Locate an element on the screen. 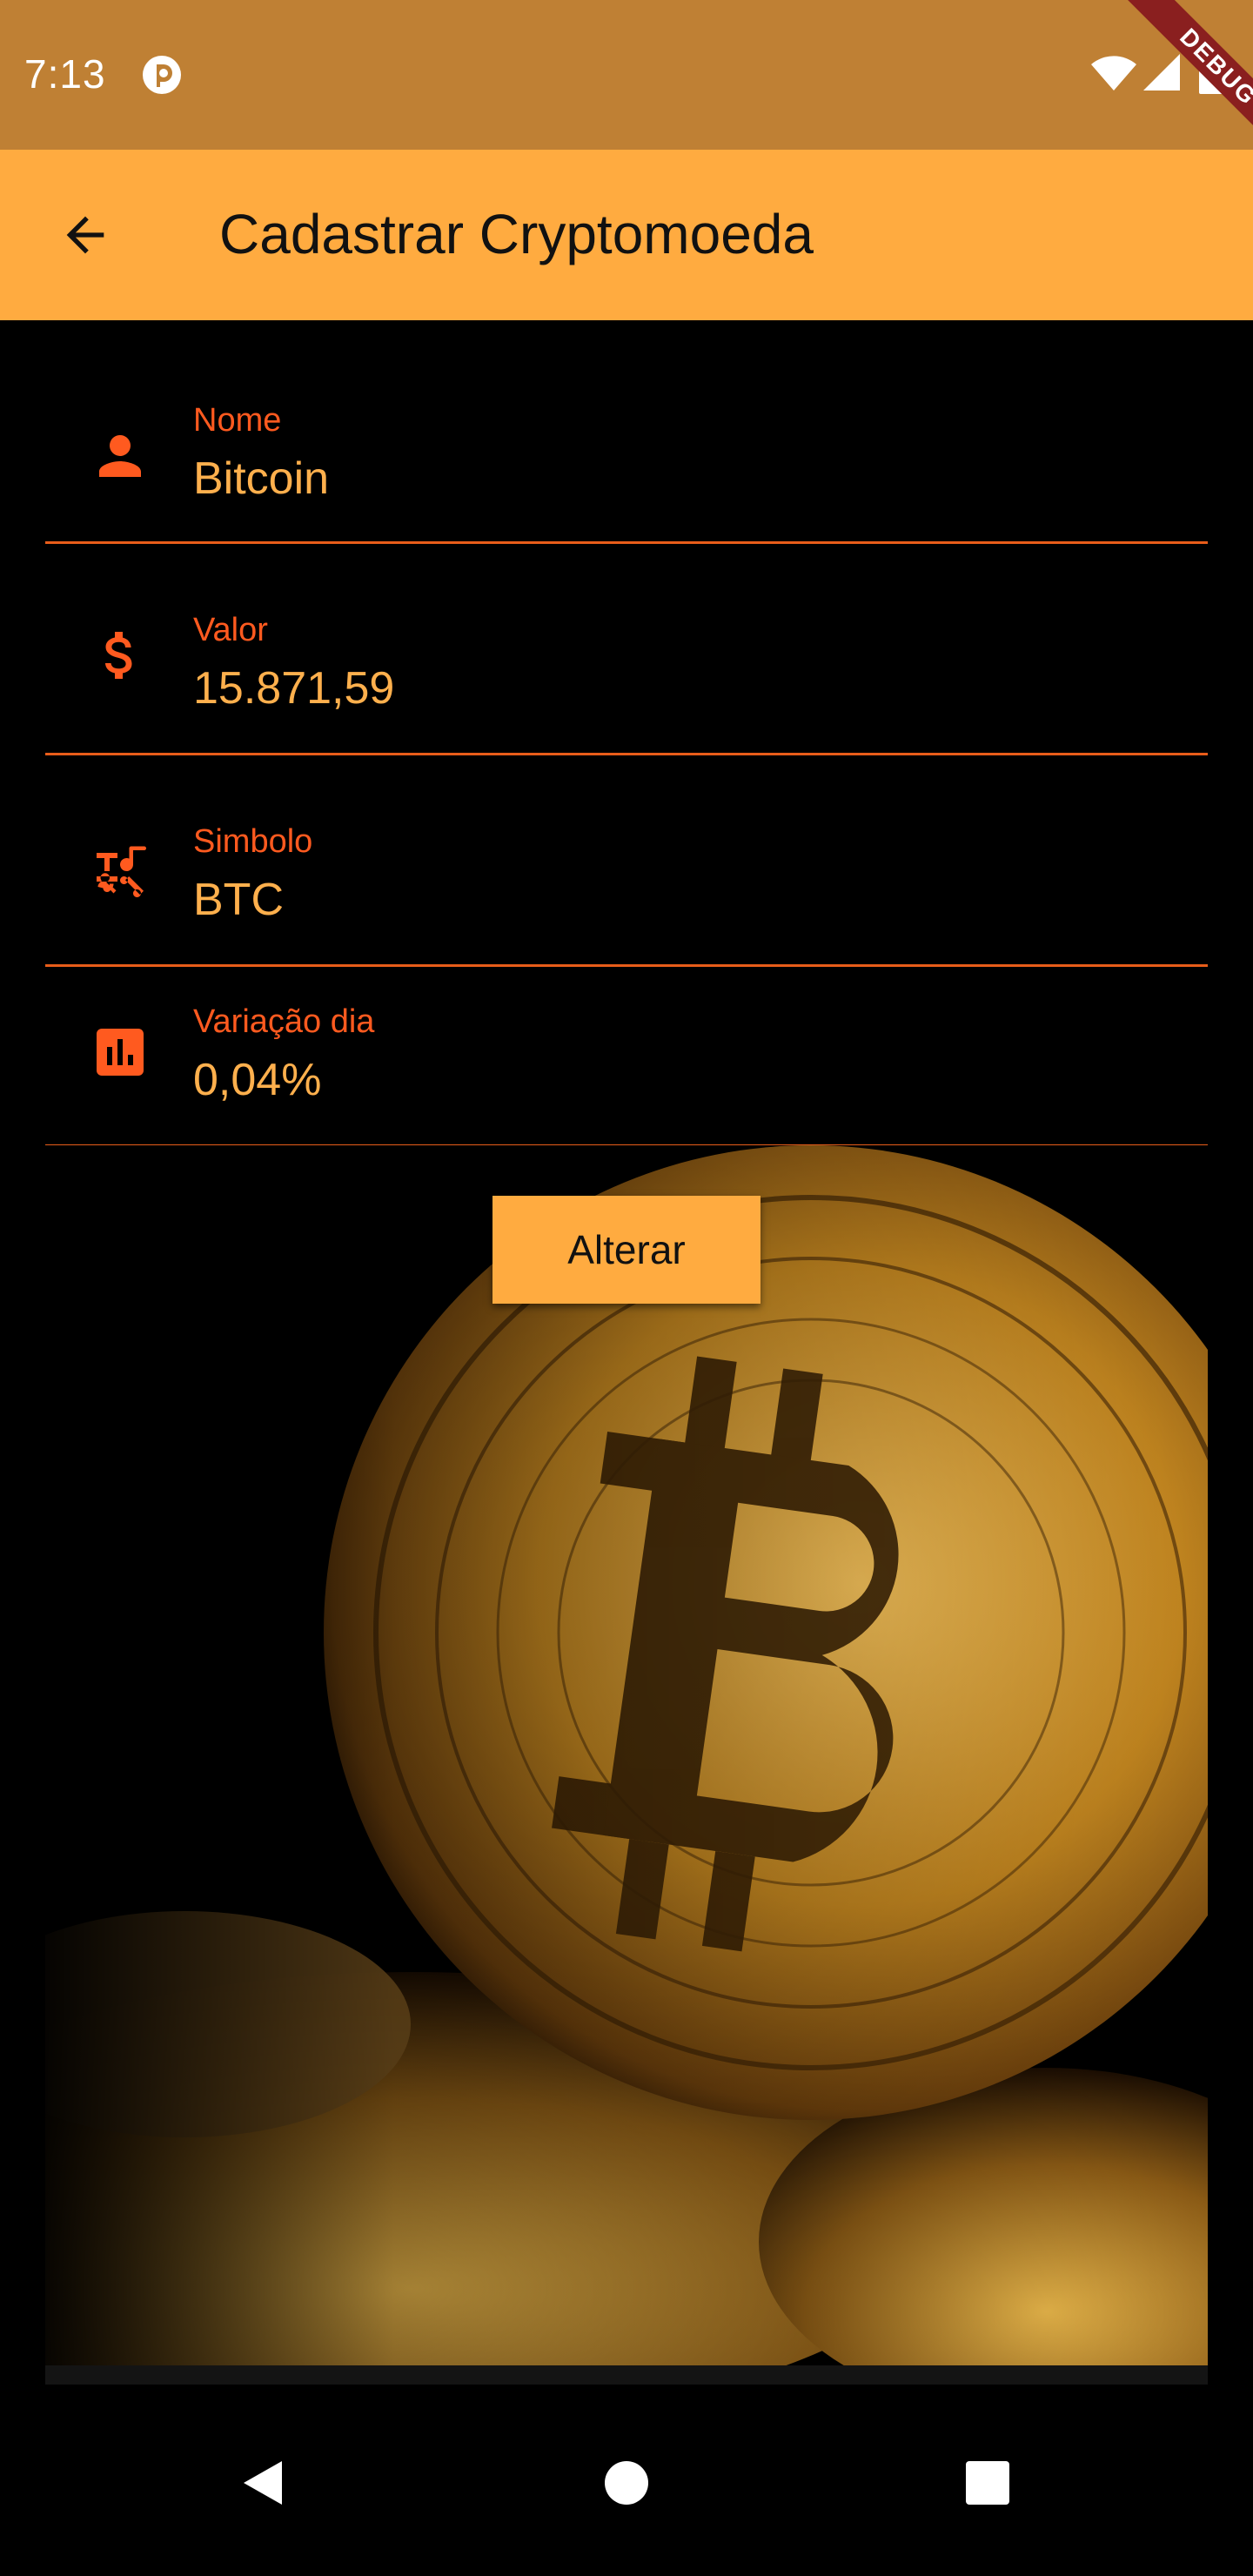  debug-ribbon: DEBUG is located at coordinates (1166, 87).